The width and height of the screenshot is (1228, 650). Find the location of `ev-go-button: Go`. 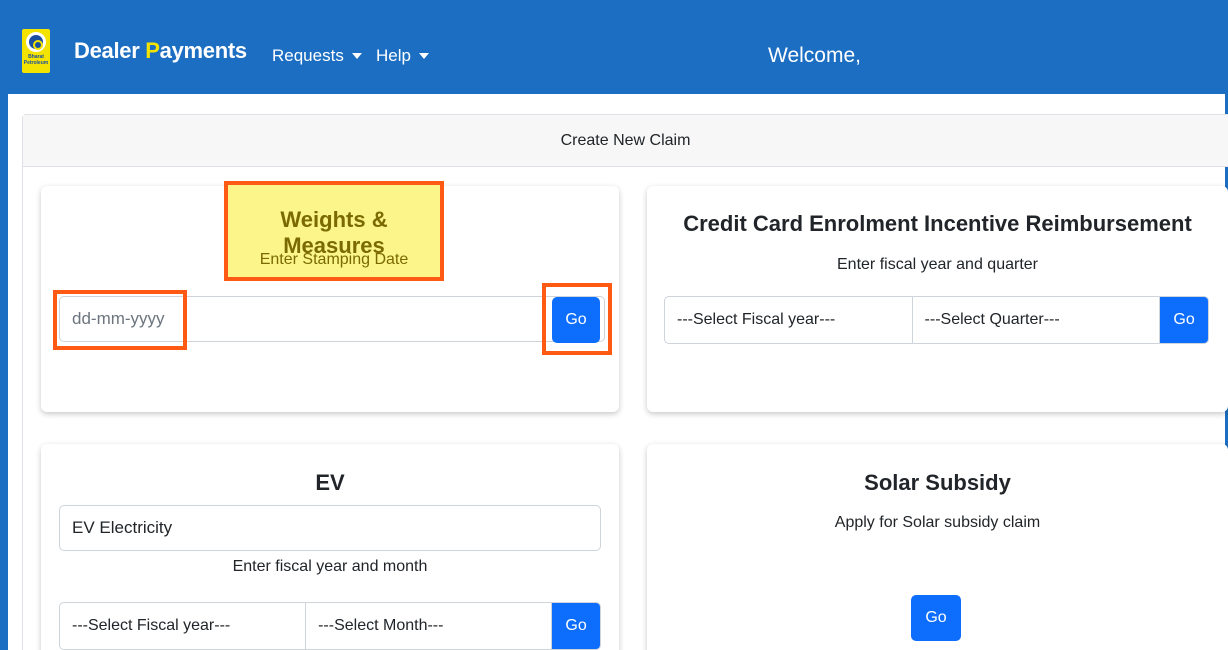

ev-go-button: Go is located at coordinates (576, 626).